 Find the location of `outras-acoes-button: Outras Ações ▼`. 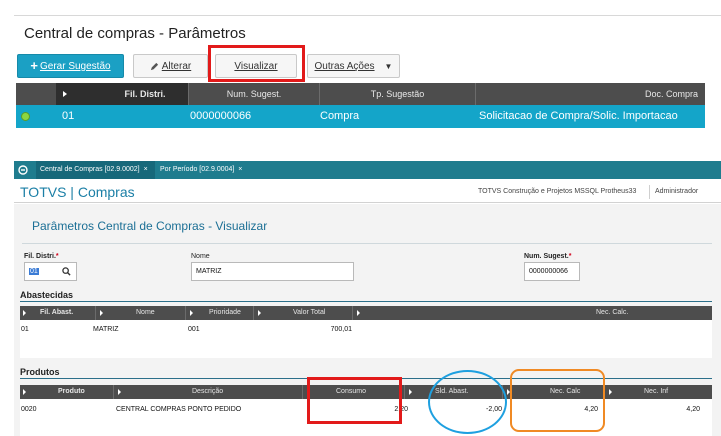

outras-acoes-button: Outras Ações ▼ is located at coordinates (353, 66).